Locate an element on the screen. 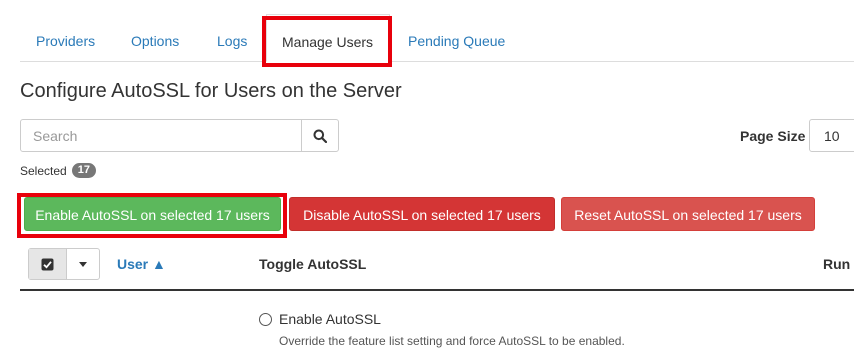  select-options-dropdown is located at coordinates (83, 264).